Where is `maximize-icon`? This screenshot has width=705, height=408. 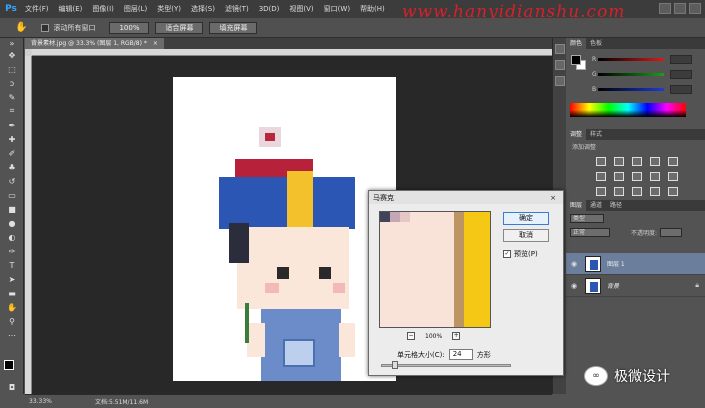 maximize-icon is located at coordinates (680, 8).